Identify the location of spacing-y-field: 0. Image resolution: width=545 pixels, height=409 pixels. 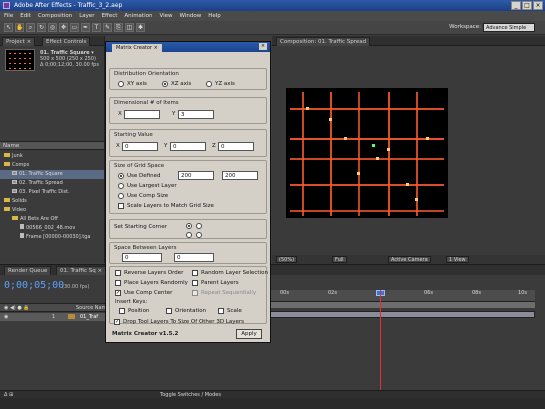
(194, 257).